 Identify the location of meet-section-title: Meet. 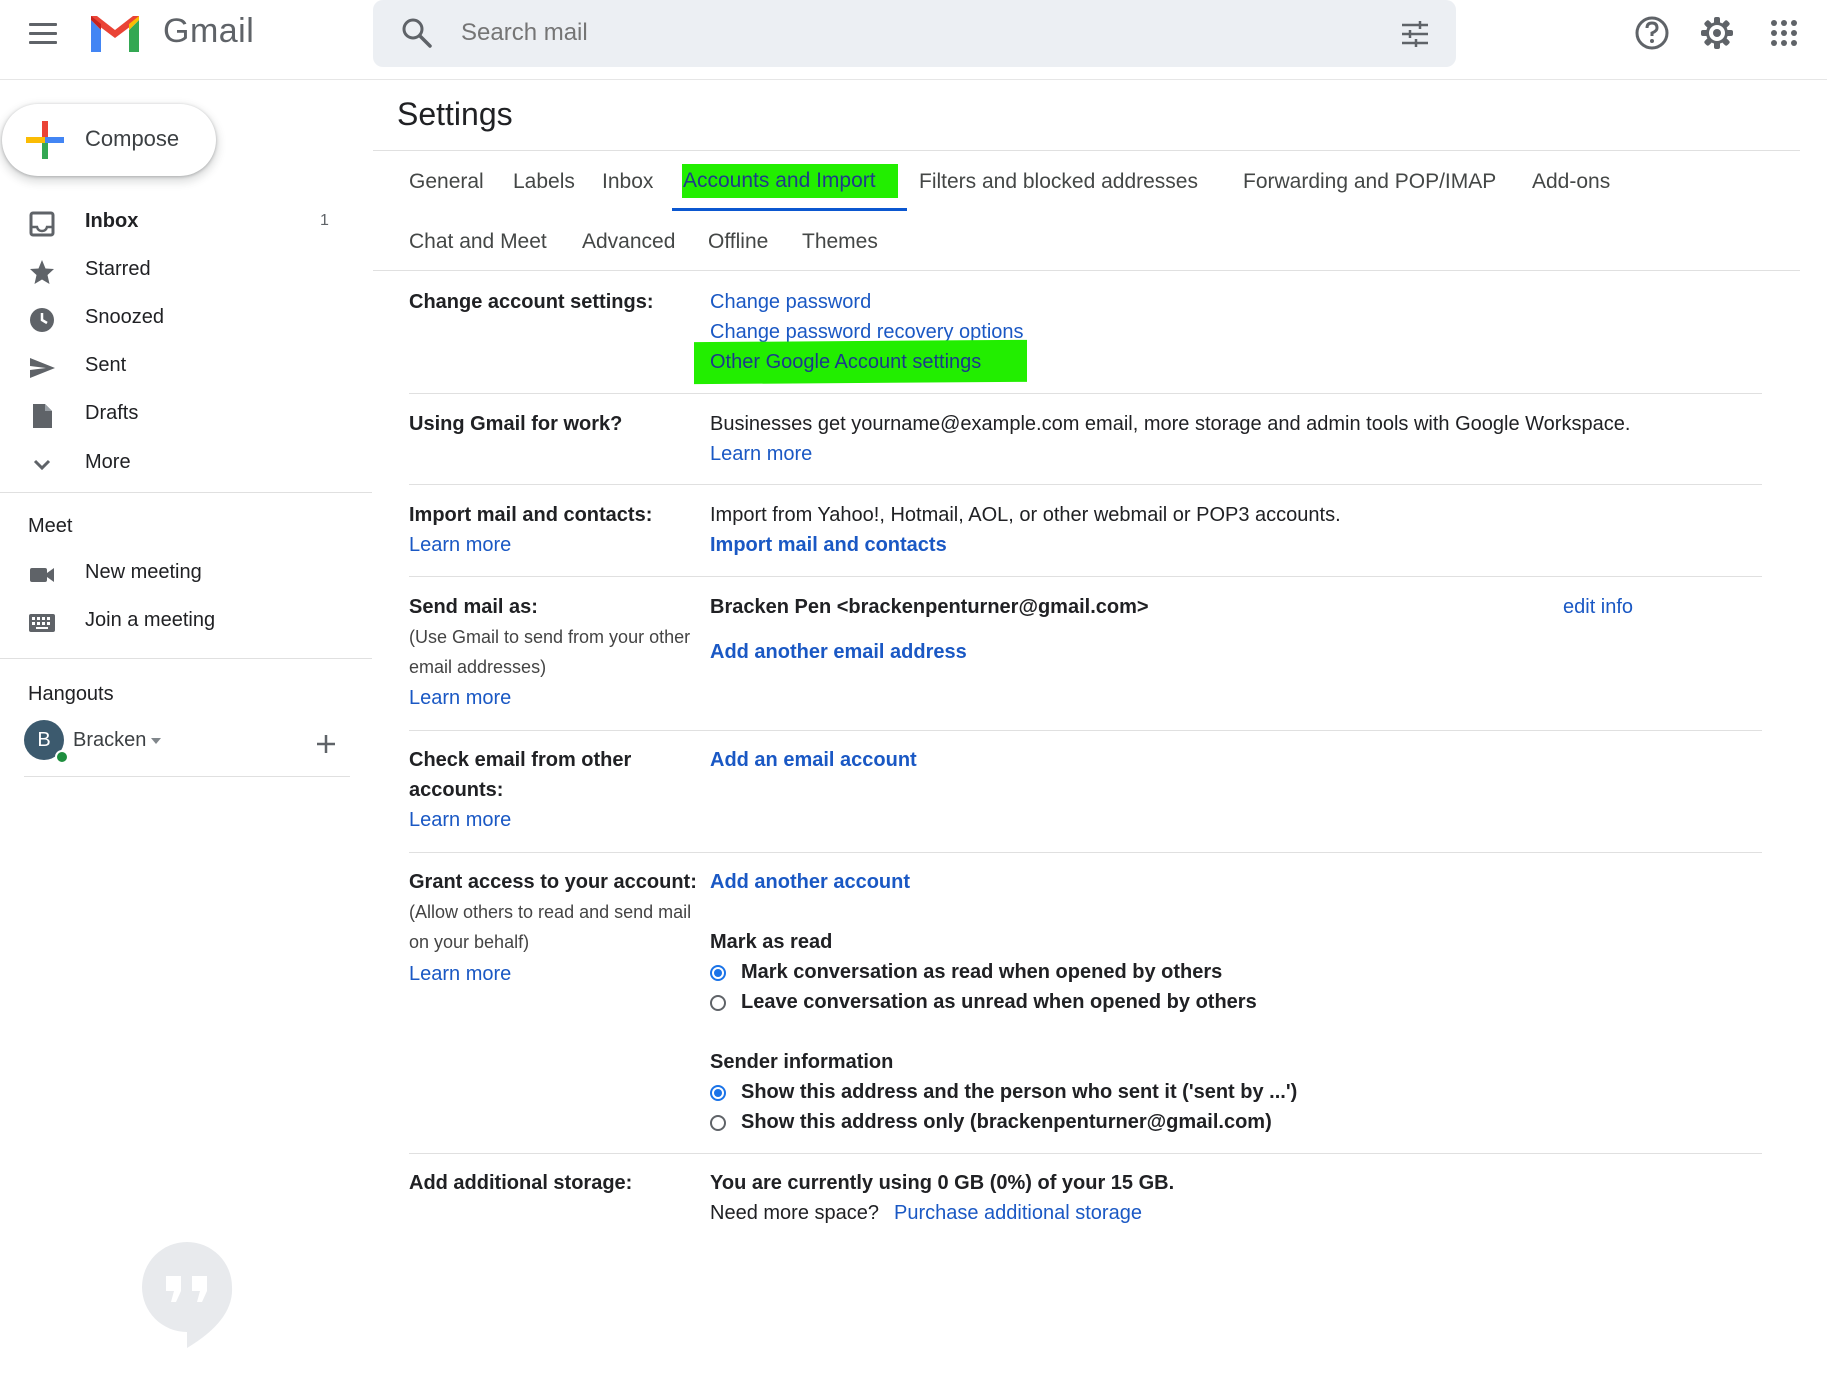
(50, 526).